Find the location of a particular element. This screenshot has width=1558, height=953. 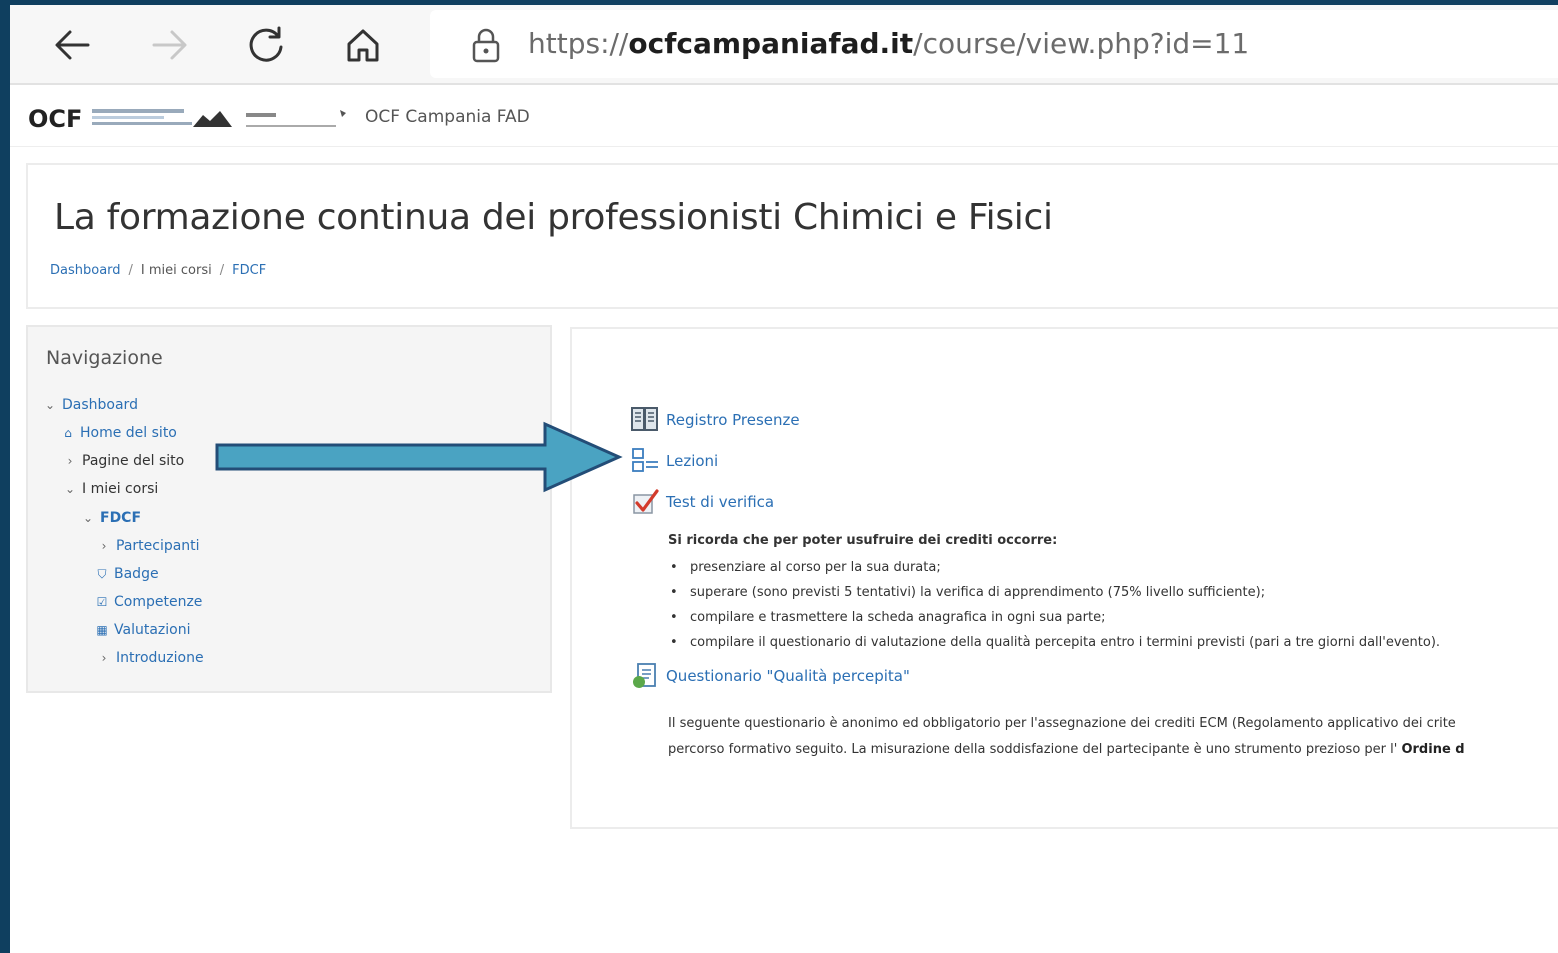

url-path: /course/view.php?id=11 is located at coordinates (1081, 43).